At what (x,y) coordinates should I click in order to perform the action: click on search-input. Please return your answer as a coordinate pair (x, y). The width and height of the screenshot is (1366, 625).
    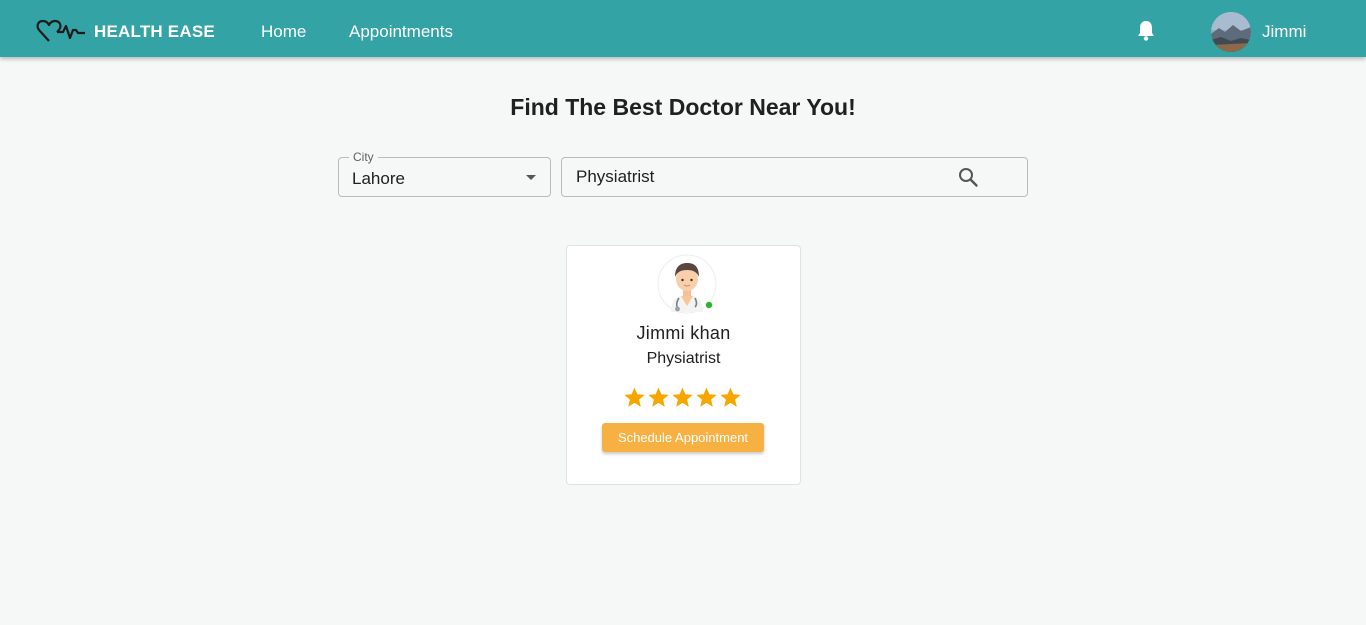
    Looking at the image, I should click on (753, 177).